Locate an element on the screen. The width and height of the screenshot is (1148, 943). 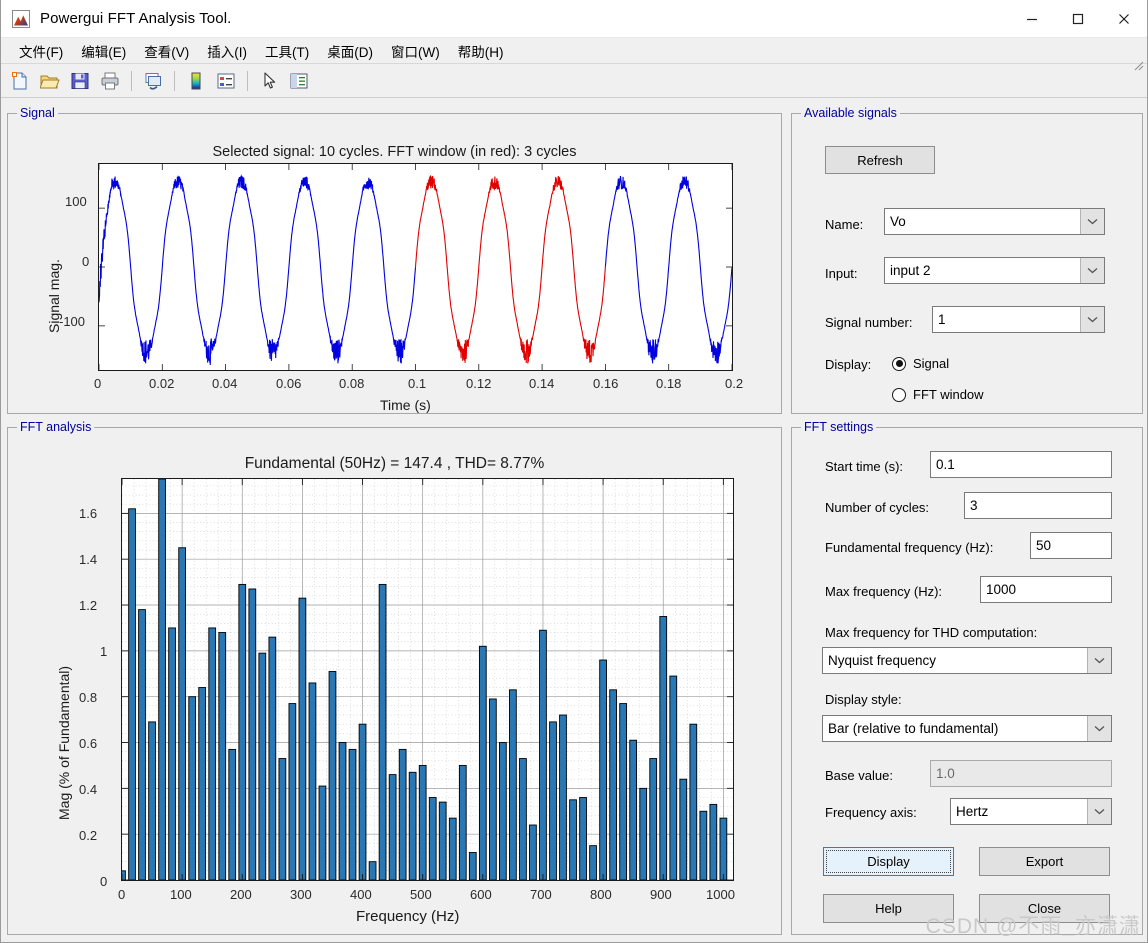
fft-xtick-700: 700 is located at coordinates (541, 894).